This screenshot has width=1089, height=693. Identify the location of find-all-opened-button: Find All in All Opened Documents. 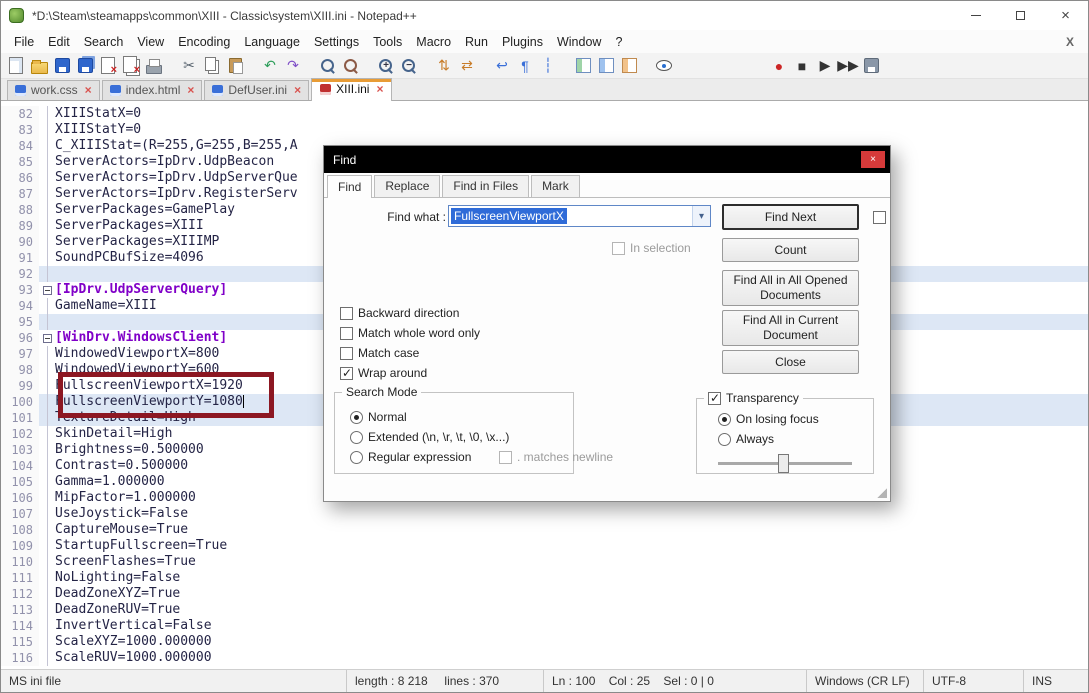
(790, 288).